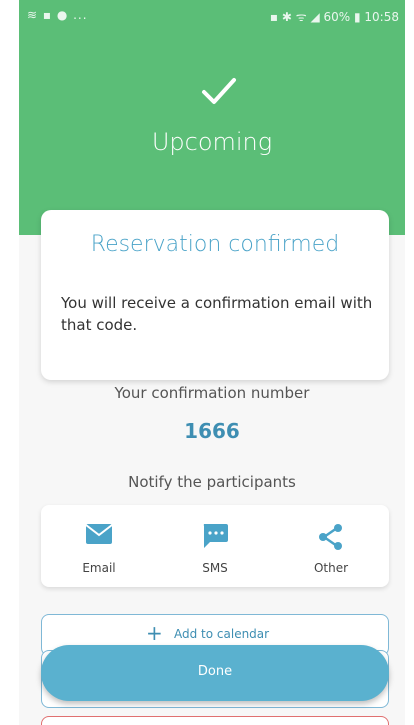  Describe the element at coordinates (334, 17) in the screenshot. I see `status-system: ▪ ✱ ᯤ ◢ 60% ▮ 10:58` at that location.